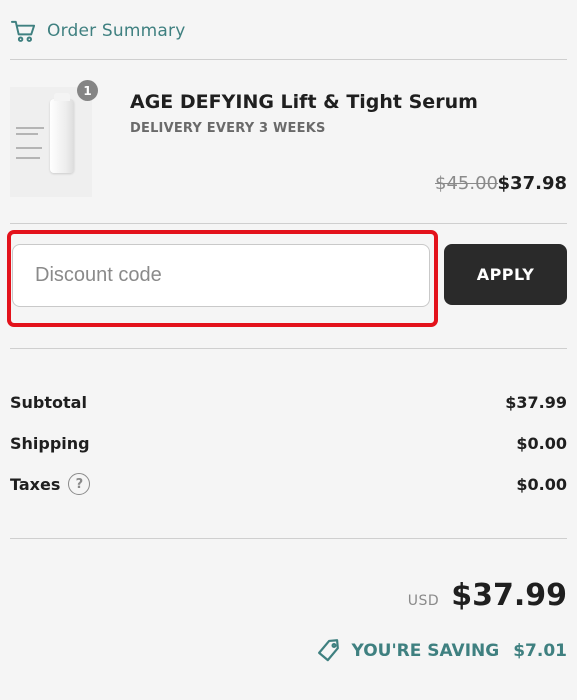 This screenshot has height=700, width=577. I want to click on discount-code-input, so click(221, 275).